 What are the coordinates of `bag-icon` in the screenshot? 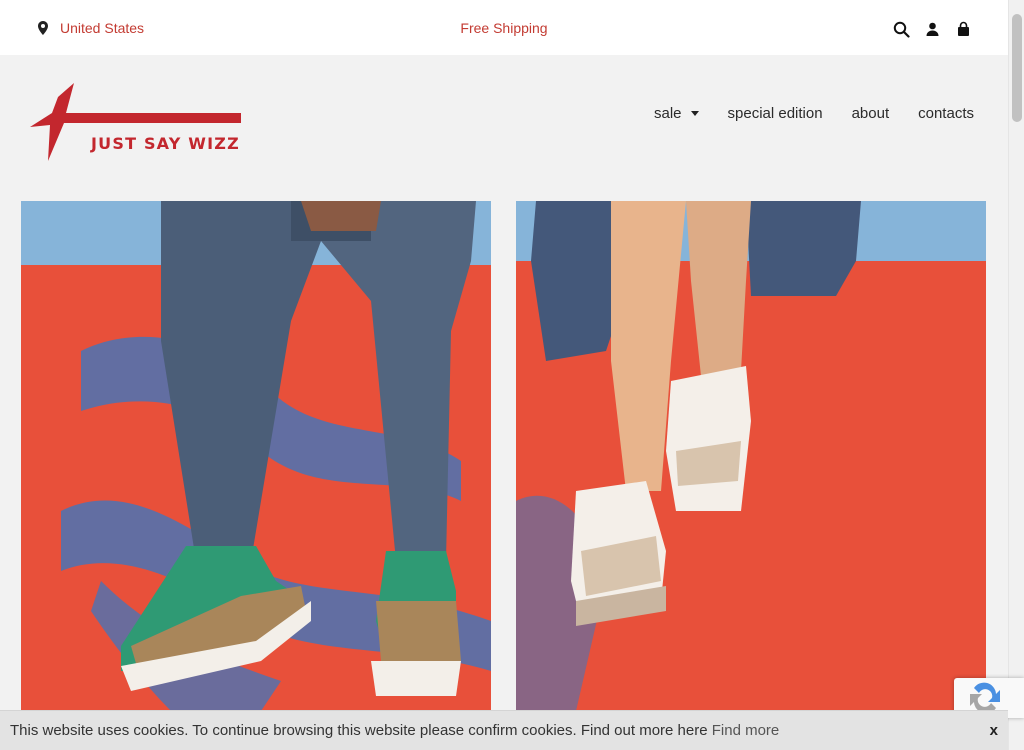 It's located at (963, 29).